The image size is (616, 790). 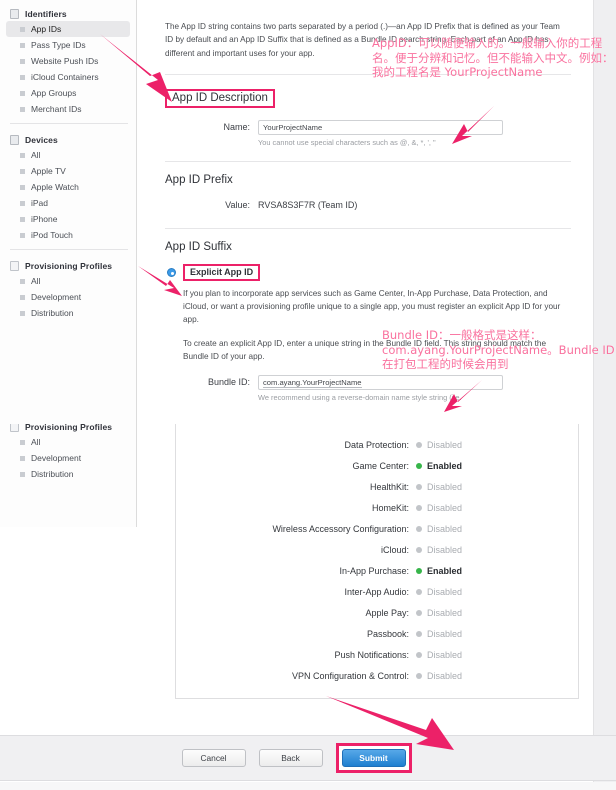 What do you see at coordinates (46, 14) in the screenshot?
I see `sidebar-group-label: Identifiers` at bounding box center [46, 14].